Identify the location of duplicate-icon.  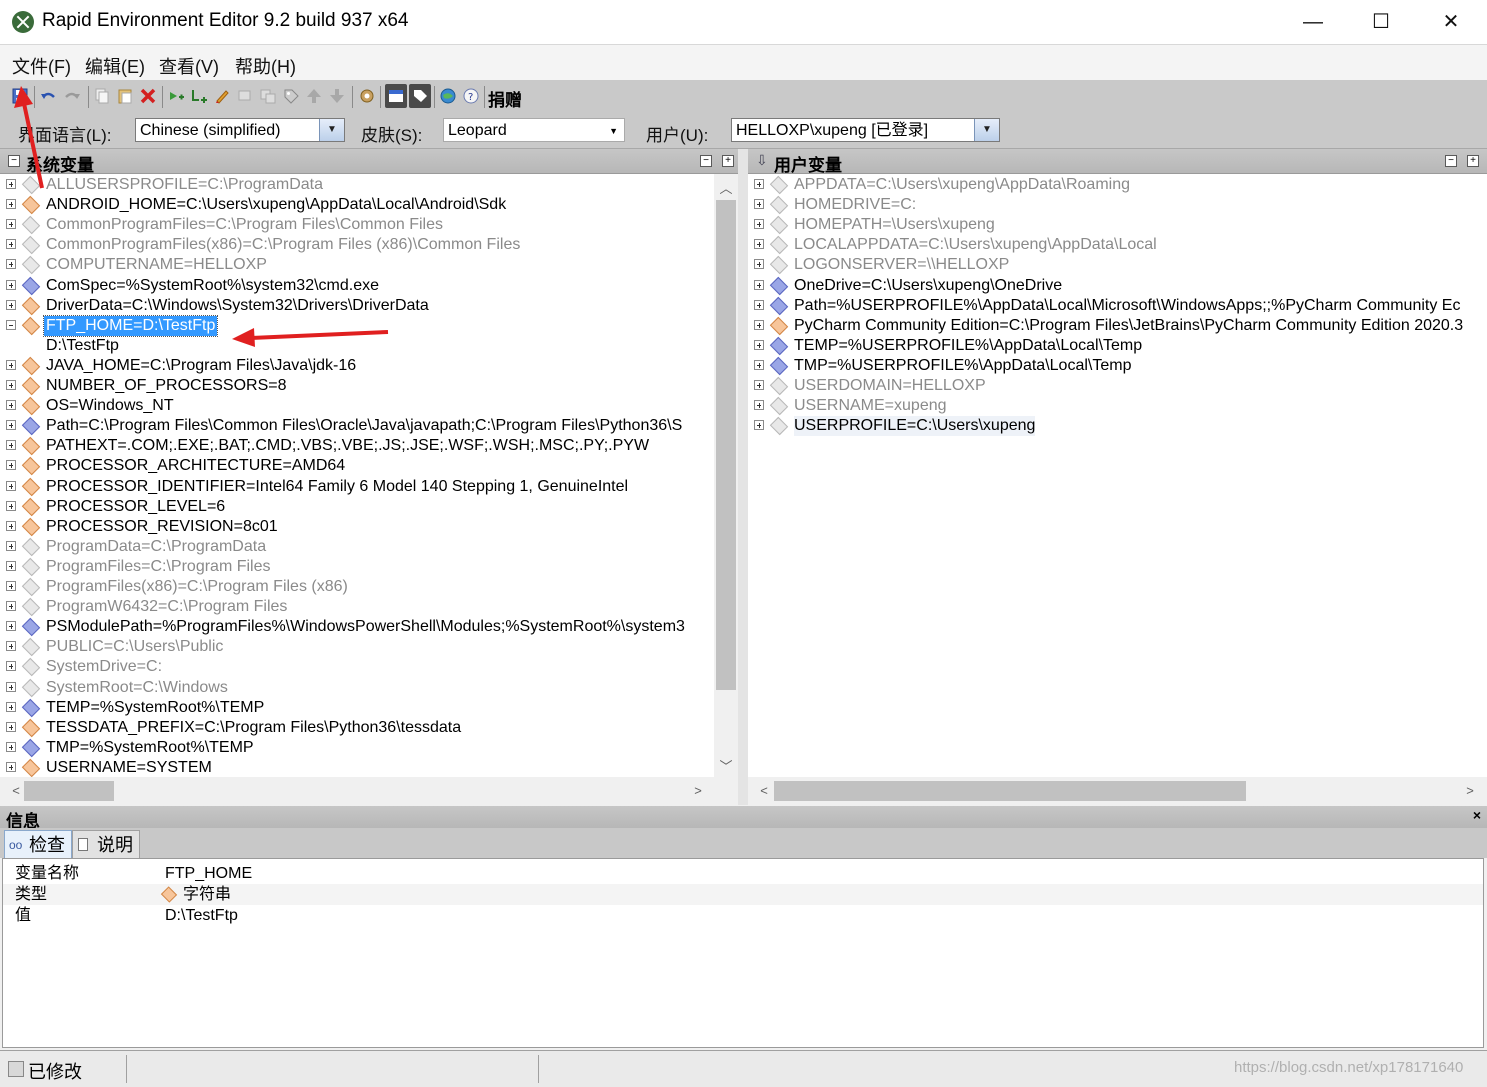
(268, 96).